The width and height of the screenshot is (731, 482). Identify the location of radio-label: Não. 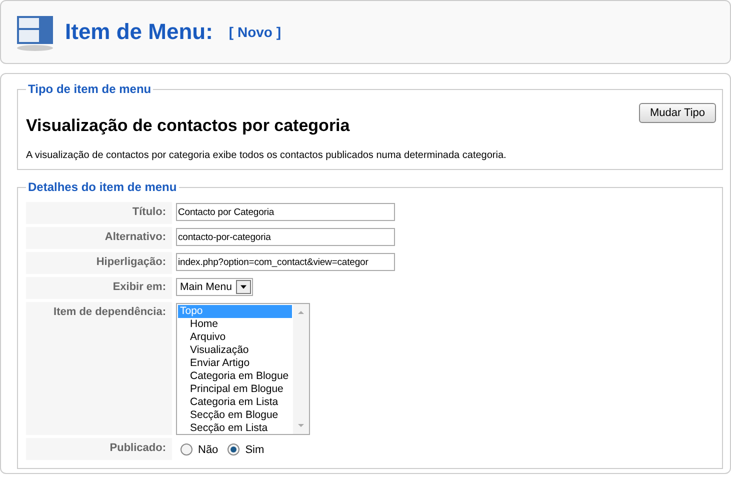
(208, 450).